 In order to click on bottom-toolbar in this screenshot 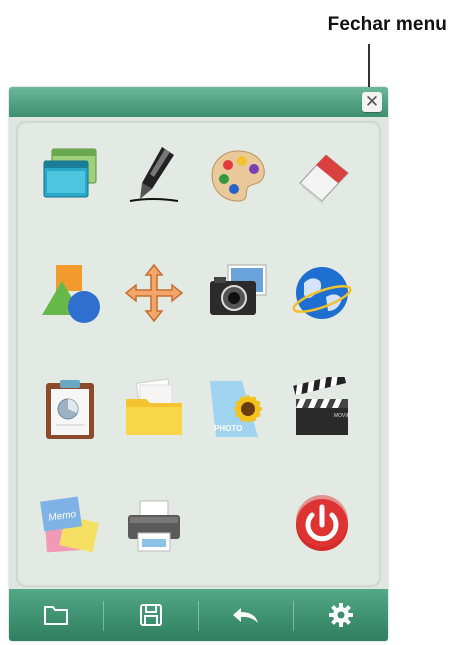, I will do `click(198, 615)`.